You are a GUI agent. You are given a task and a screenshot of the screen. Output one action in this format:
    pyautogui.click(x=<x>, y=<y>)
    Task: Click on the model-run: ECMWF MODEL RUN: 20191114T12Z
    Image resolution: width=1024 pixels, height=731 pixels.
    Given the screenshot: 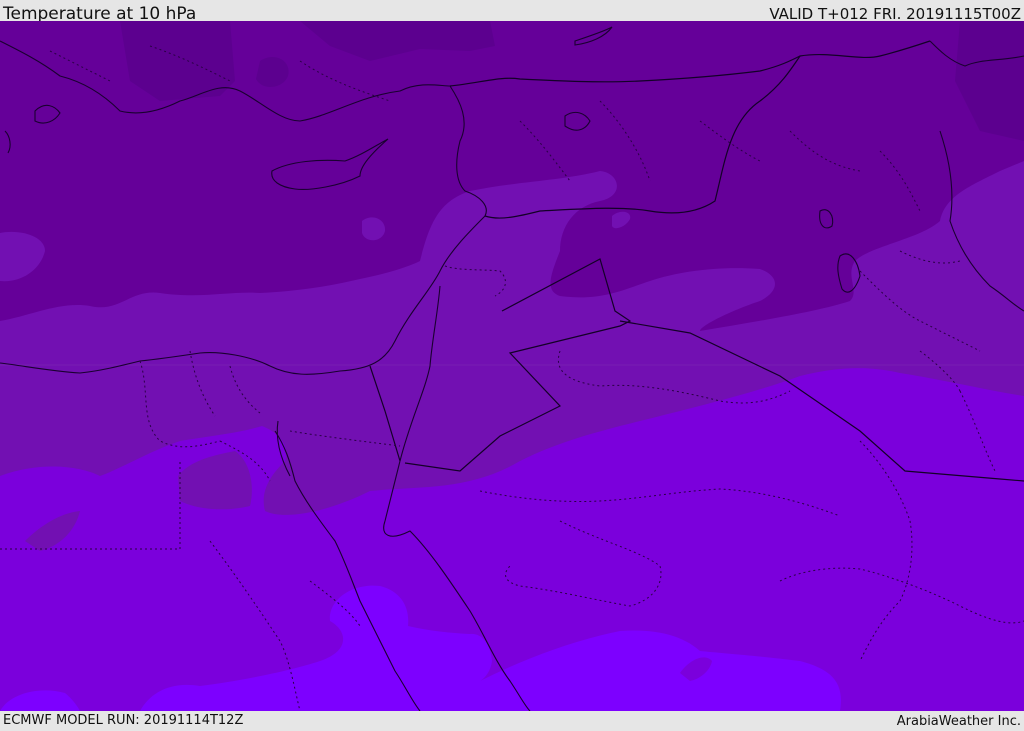 What is the action you would take?
    pyautogui.click(x=123, y=720)
    